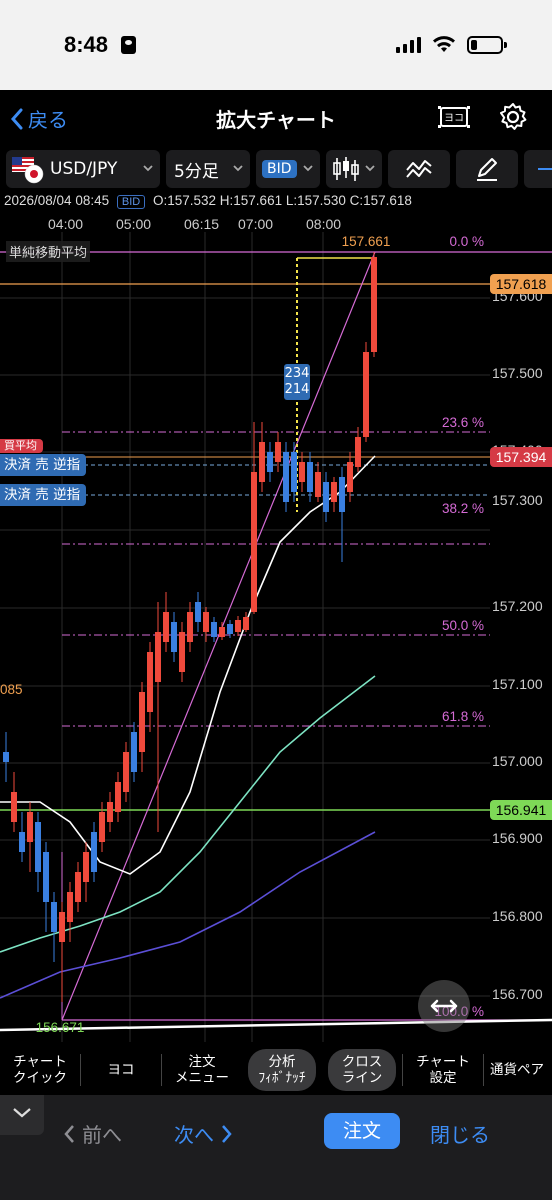 This screenshot has width=552, height=1200. What do you see at coordinates (419, 169) in the screenshot?
I see `indicator-button` at bounding box center [419, 169].